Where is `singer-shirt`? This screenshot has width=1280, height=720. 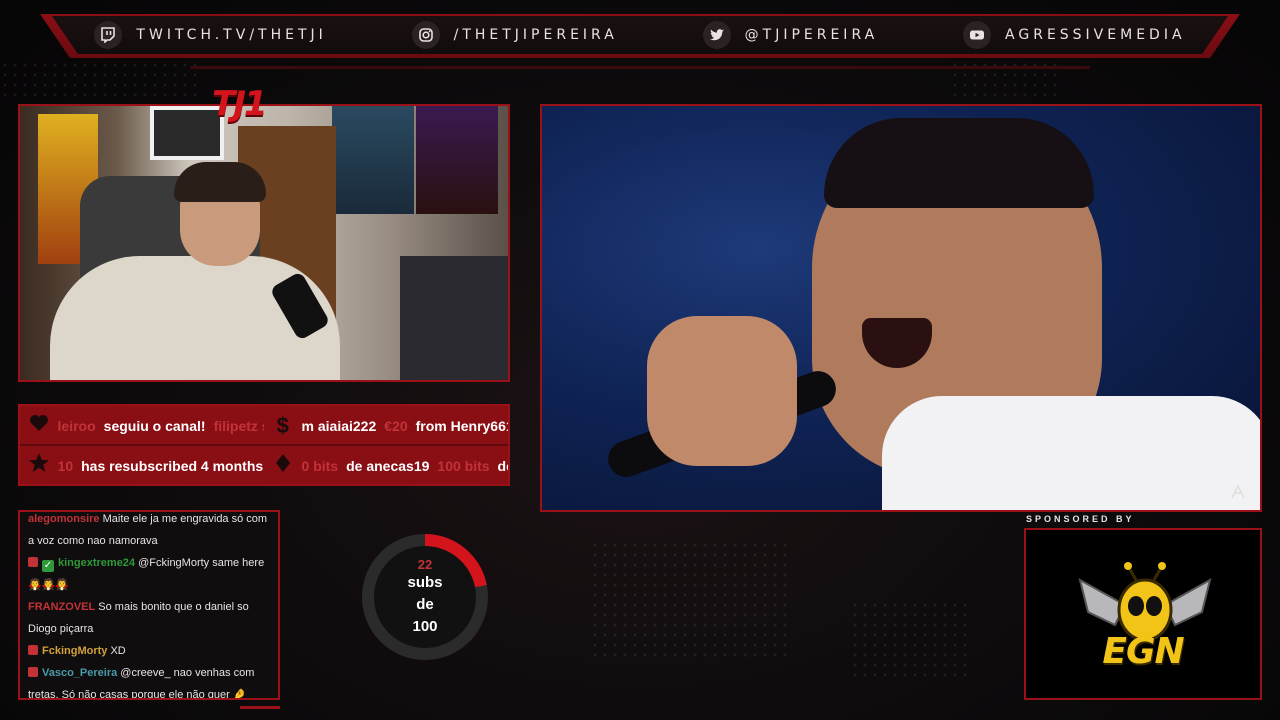 singer-shirt is located at coordinates (1071, 453).